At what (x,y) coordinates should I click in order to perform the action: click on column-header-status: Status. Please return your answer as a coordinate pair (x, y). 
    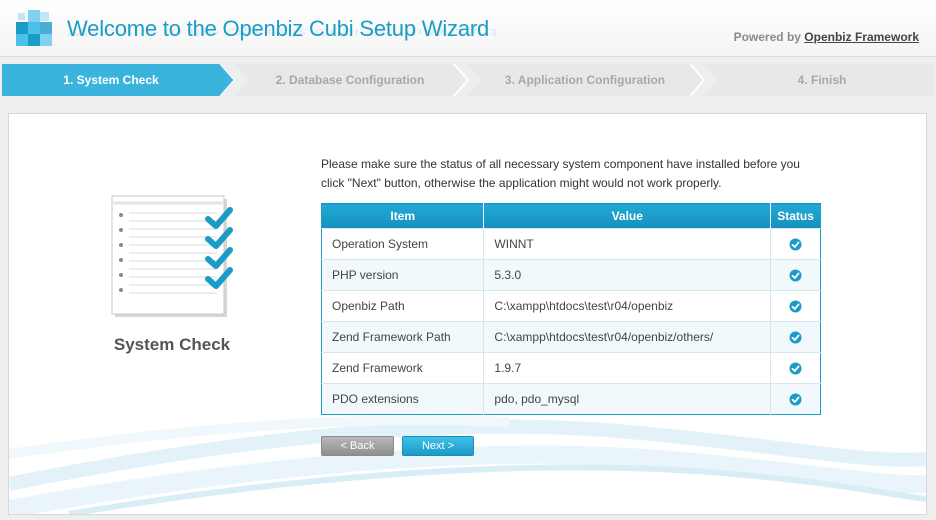
    Looking at the image, I should click on (795, 216).